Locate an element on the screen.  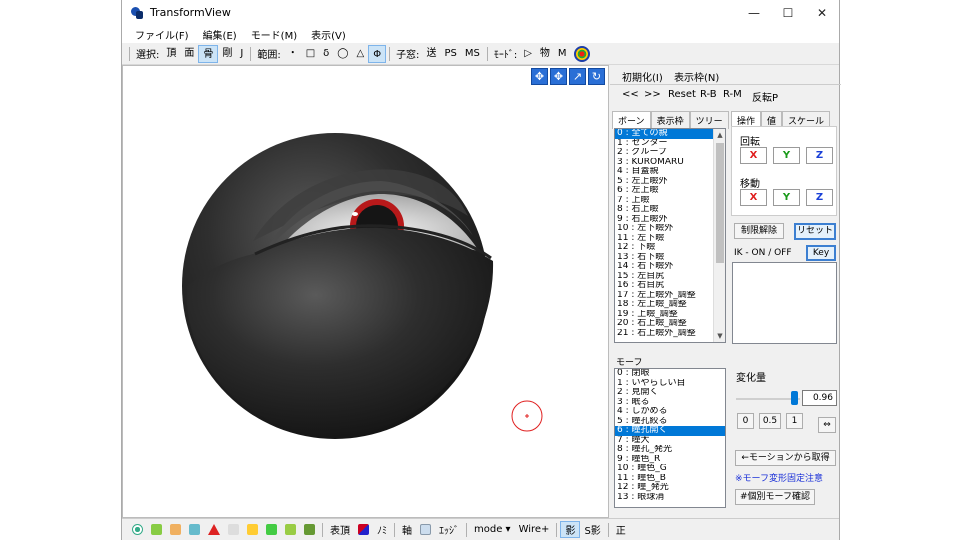
move-z-button: Z is located at coordinates (819, 197).